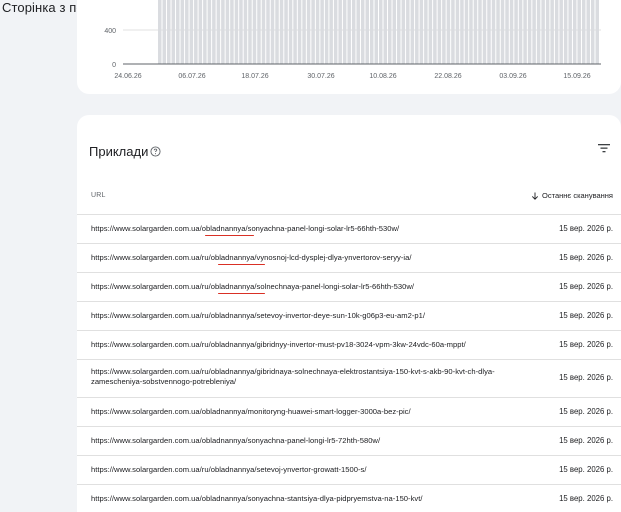 Image resolution: width=621 pixels, height=512 pixels. Describe the element at coordinates (155, 151) in the screenshot. I see `help-circle-icon` at that location.